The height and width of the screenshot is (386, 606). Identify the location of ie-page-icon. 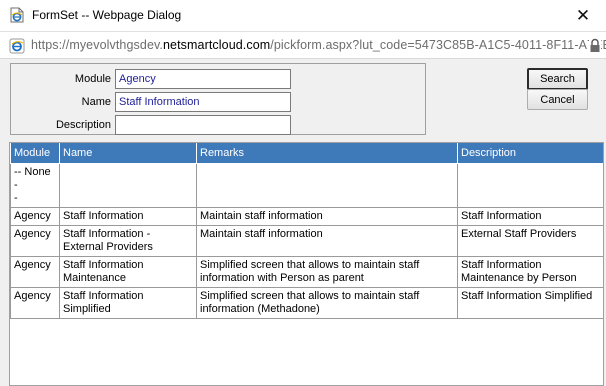
(17, 15).